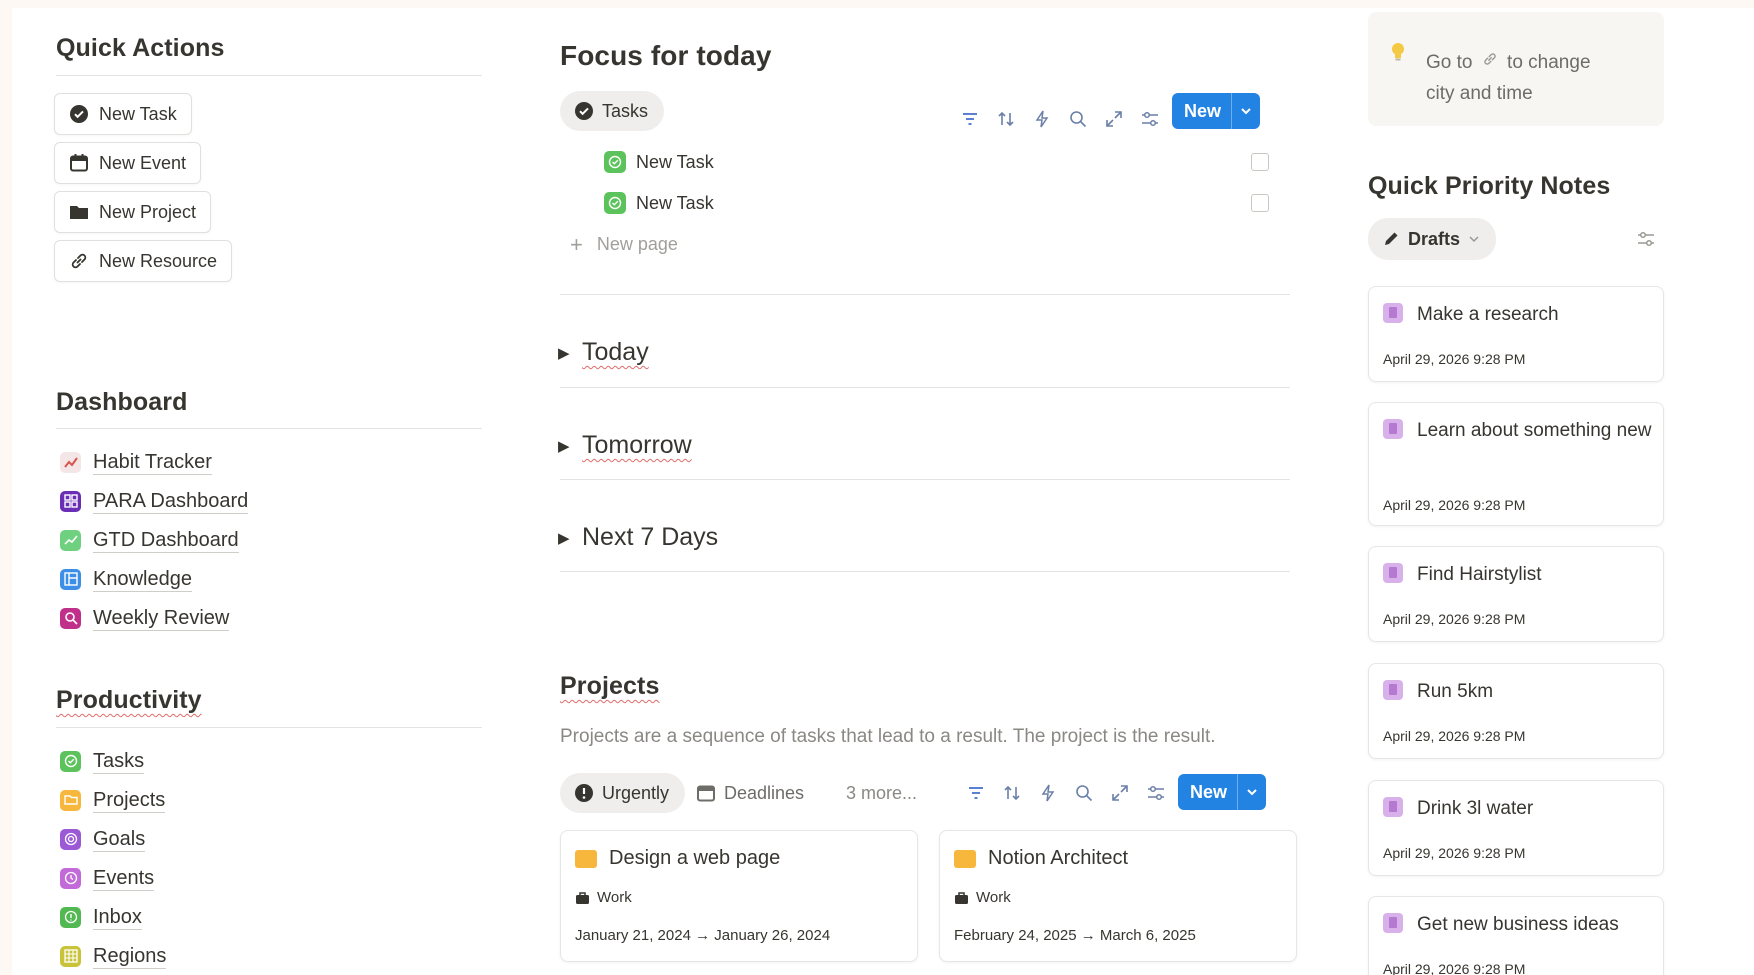  What do you see at coordinates (142, 579) in the screenshot?
I see `nav-item-label: Knowledge` at bounding box center [142, 579].